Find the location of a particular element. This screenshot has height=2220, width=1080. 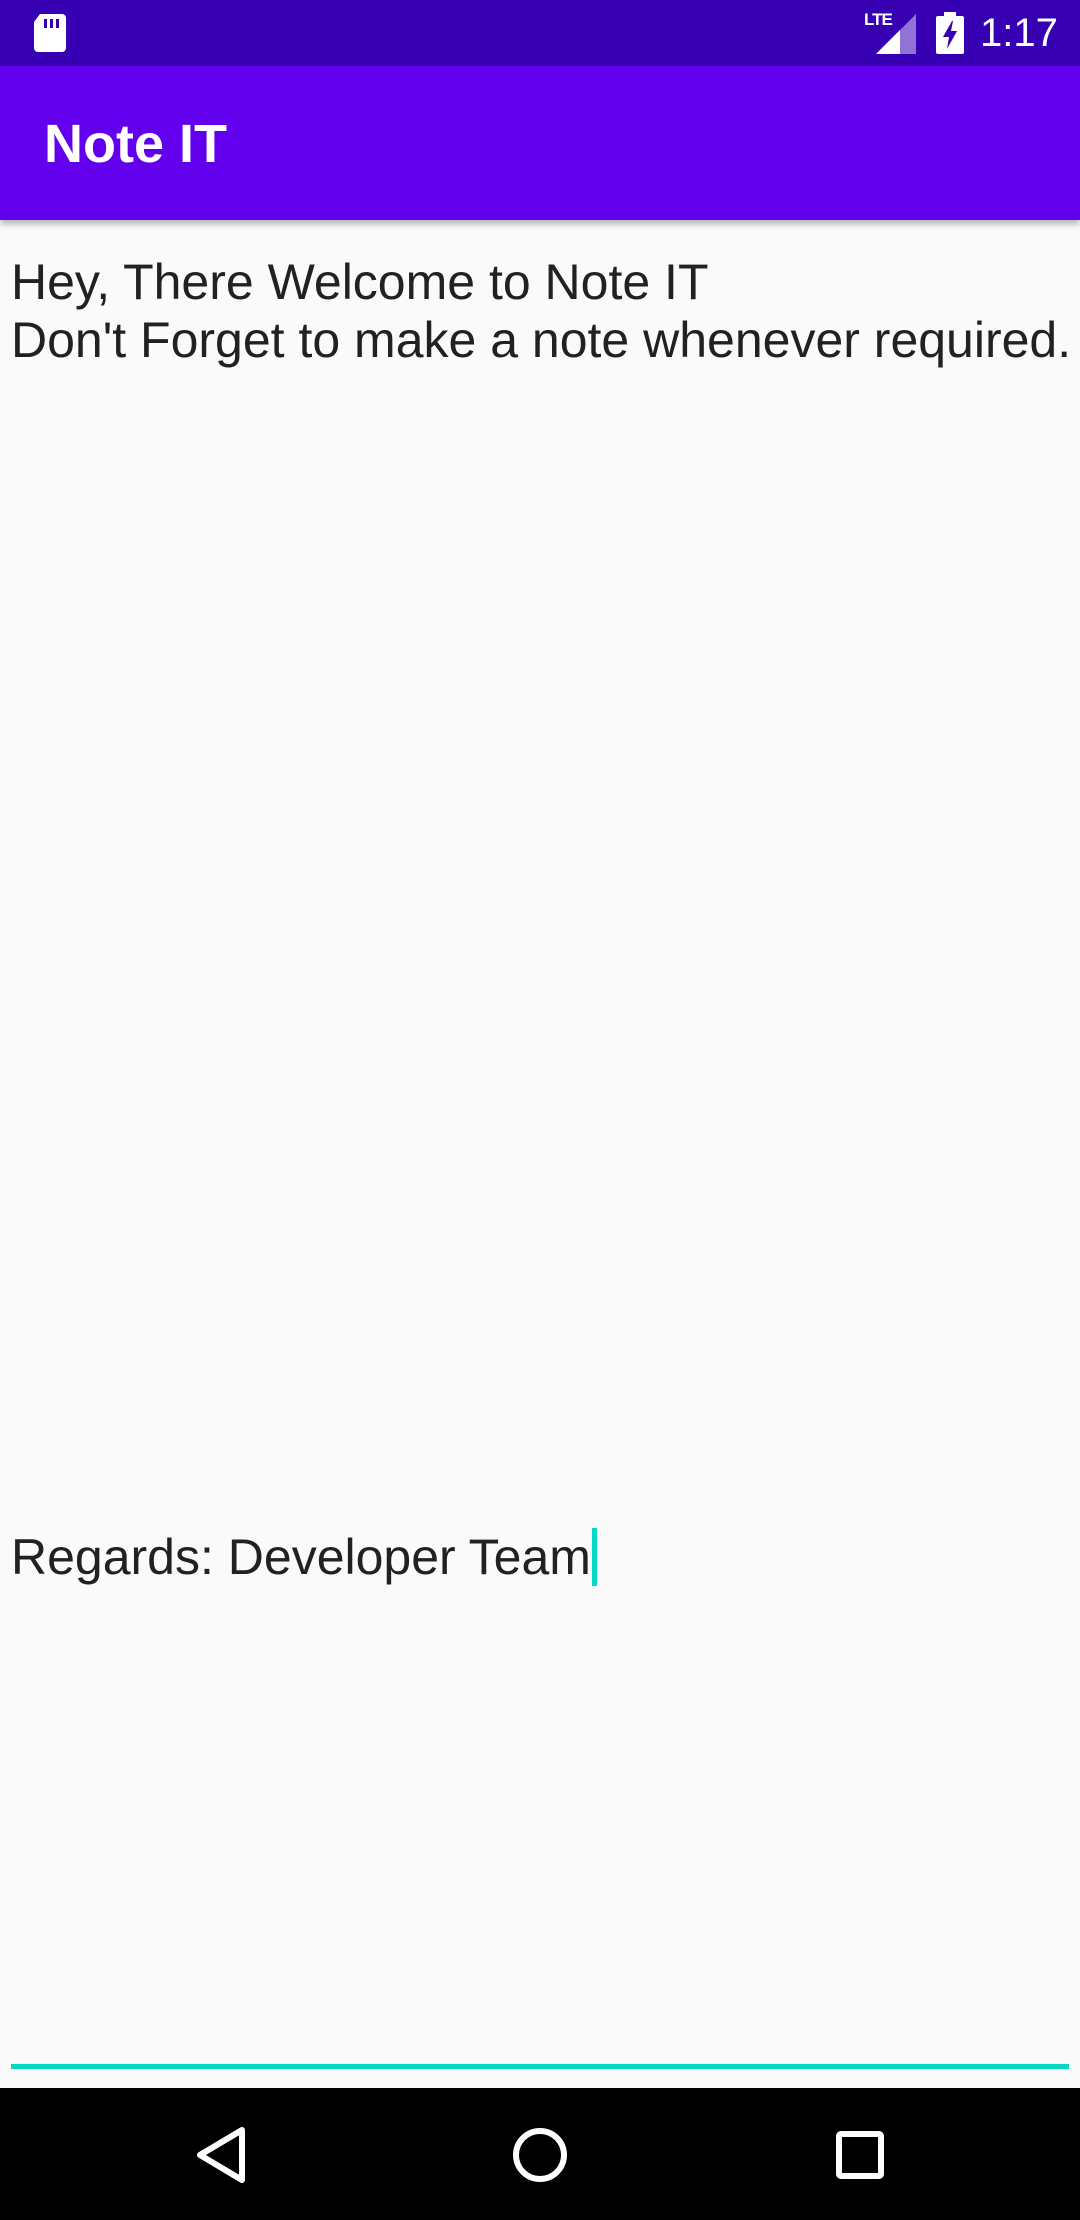

note-line-last: Regards: Developer Team is located at coordinates (304, 1557).